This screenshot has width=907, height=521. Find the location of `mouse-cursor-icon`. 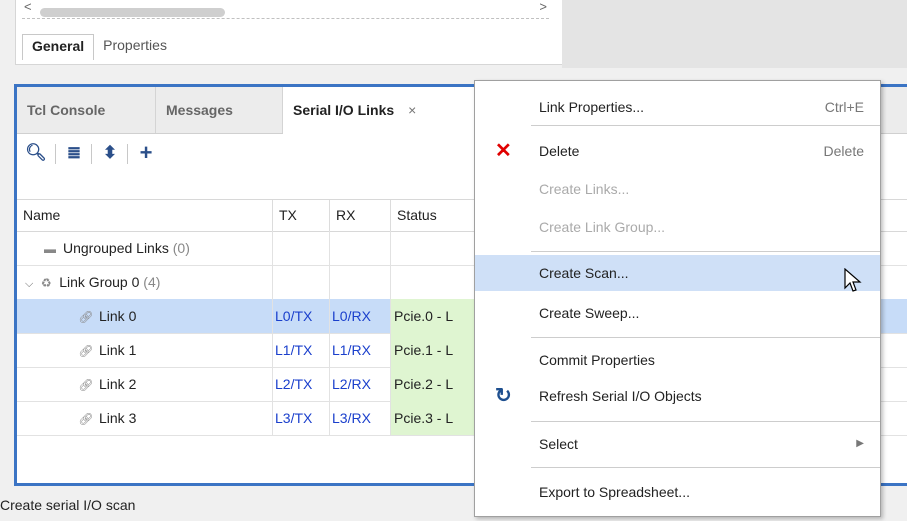

mouse-cursor-icon is located at coordinates (853, 280).